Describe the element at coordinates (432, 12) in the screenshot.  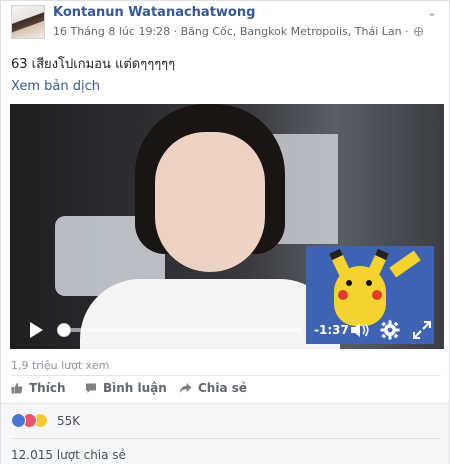
I see `chevron-down-icon: ⌄` at that location.